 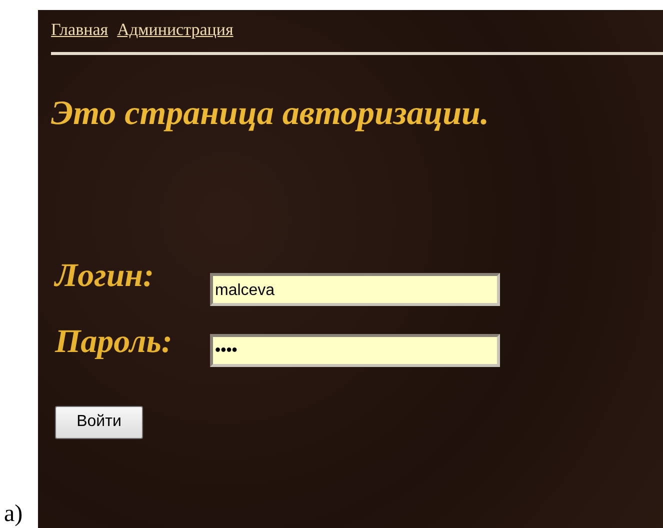 I want to click on password-field: ••••, so click(x=355, y=350).